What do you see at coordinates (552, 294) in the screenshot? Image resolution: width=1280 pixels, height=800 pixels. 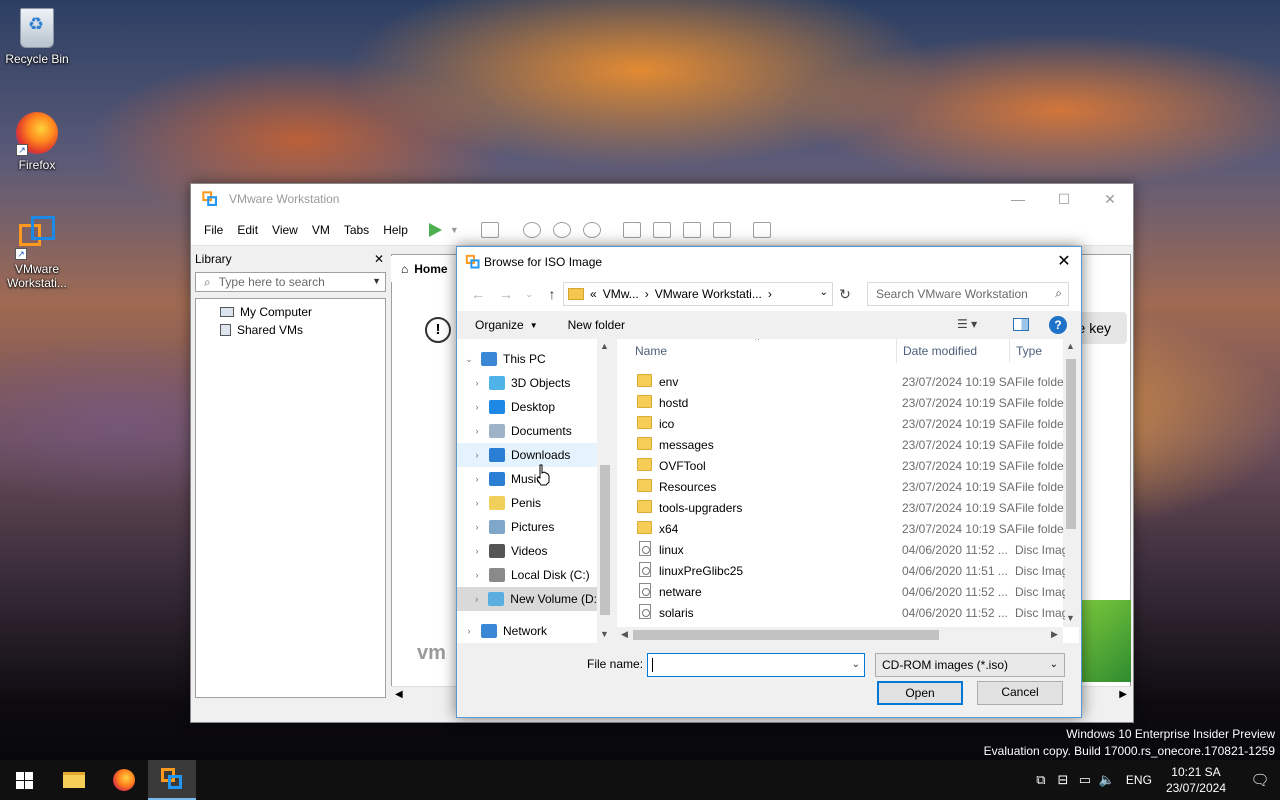 I see `up-arrow-icon: ↑` at bounding box center [552, 294].